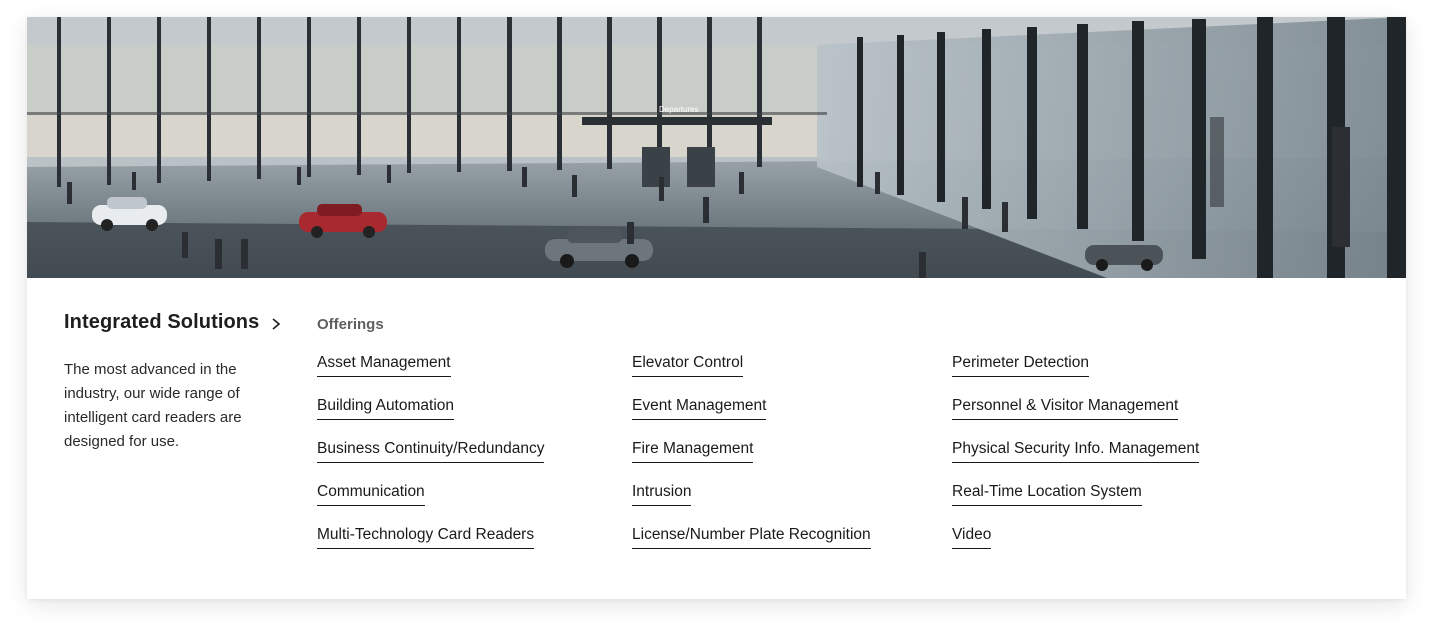 Image resolution: width=1445 pixels, height=641 pixels. What do you see at coordinates (751, 546) in the screenshot?
I see `offering-link-license-plate-recognition: License/Number Plate Recognition` at bounding box center [751, 546].